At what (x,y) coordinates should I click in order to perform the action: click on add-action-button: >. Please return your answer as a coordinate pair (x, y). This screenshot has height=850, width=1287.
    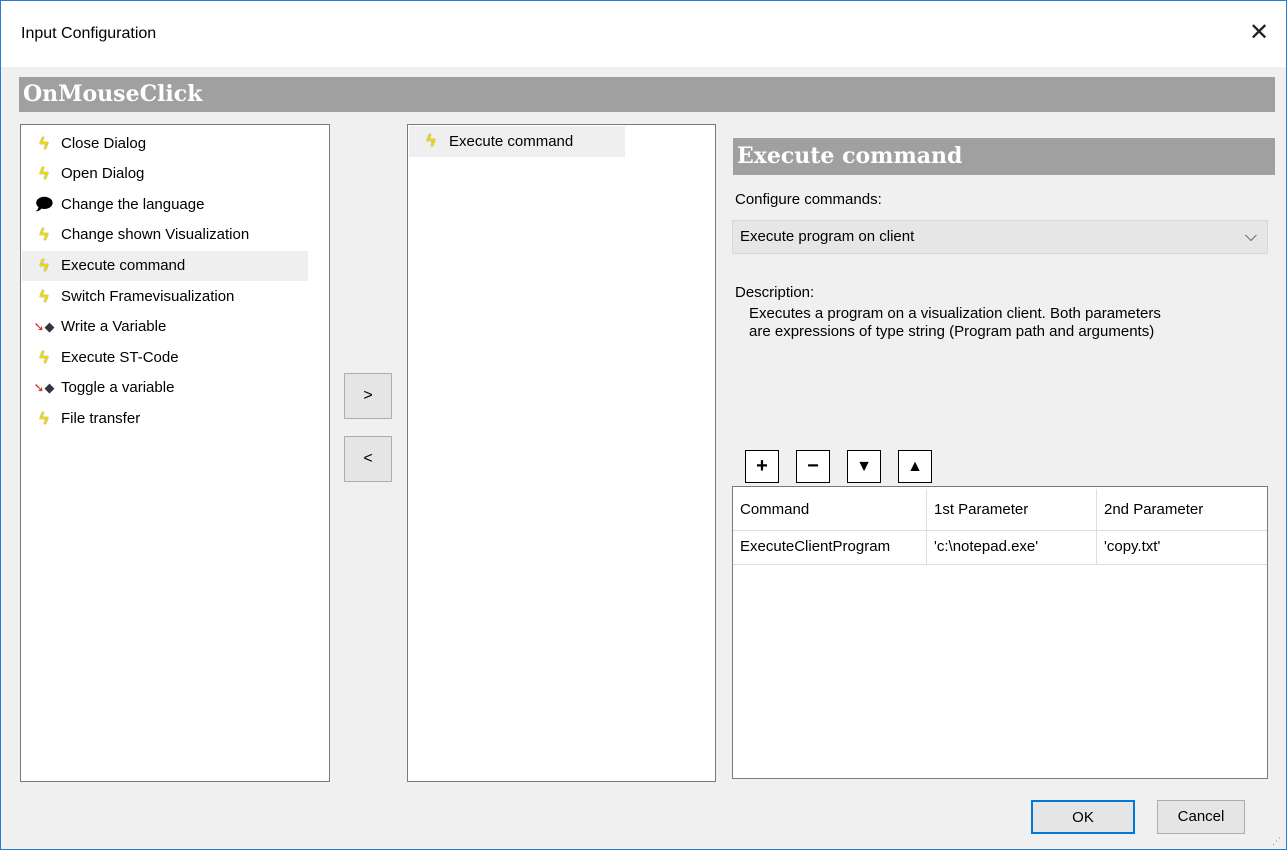
    Looking at the image, I should click on (368, 396).